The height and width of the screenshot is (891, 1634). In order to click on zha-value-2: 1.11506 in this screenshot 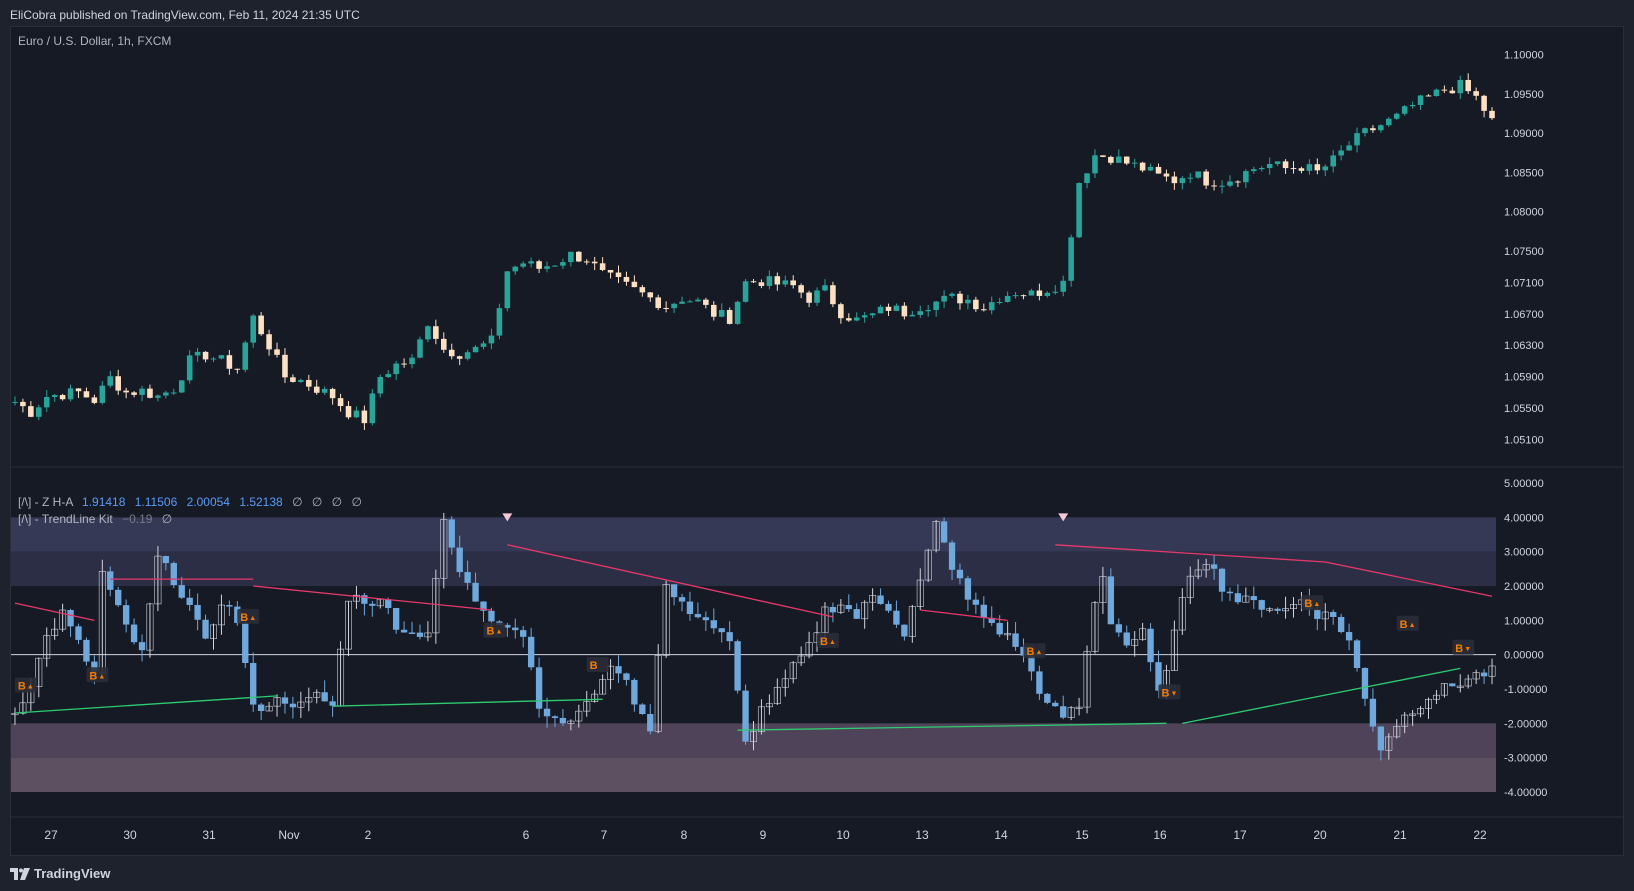, I will do `click(156, 502)`.